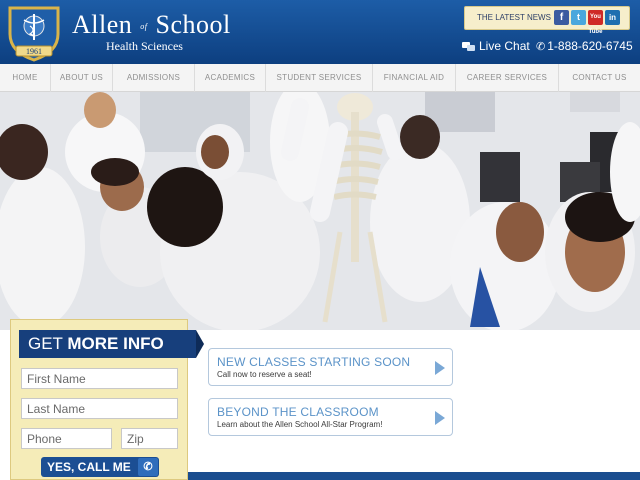 Image resolution: width=640 pixels, height=480 pixels. I want to click on form-title-ribbon-tab, so click(200, 344).